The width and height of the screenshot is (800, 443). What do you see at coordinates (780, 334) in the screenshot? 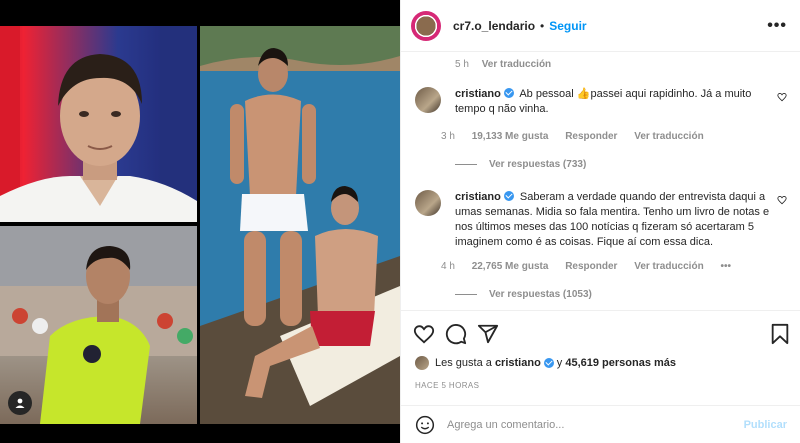
I see `bookmark-icon` at bounding box center [780, 334].